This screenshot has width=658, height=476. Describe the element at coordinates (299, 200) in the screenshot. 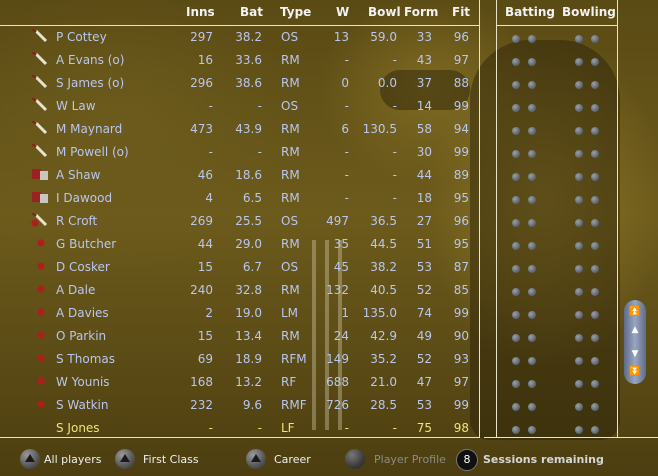

I see `player-row: I Dawood 4 6.5 RM - -18 95` at that location.